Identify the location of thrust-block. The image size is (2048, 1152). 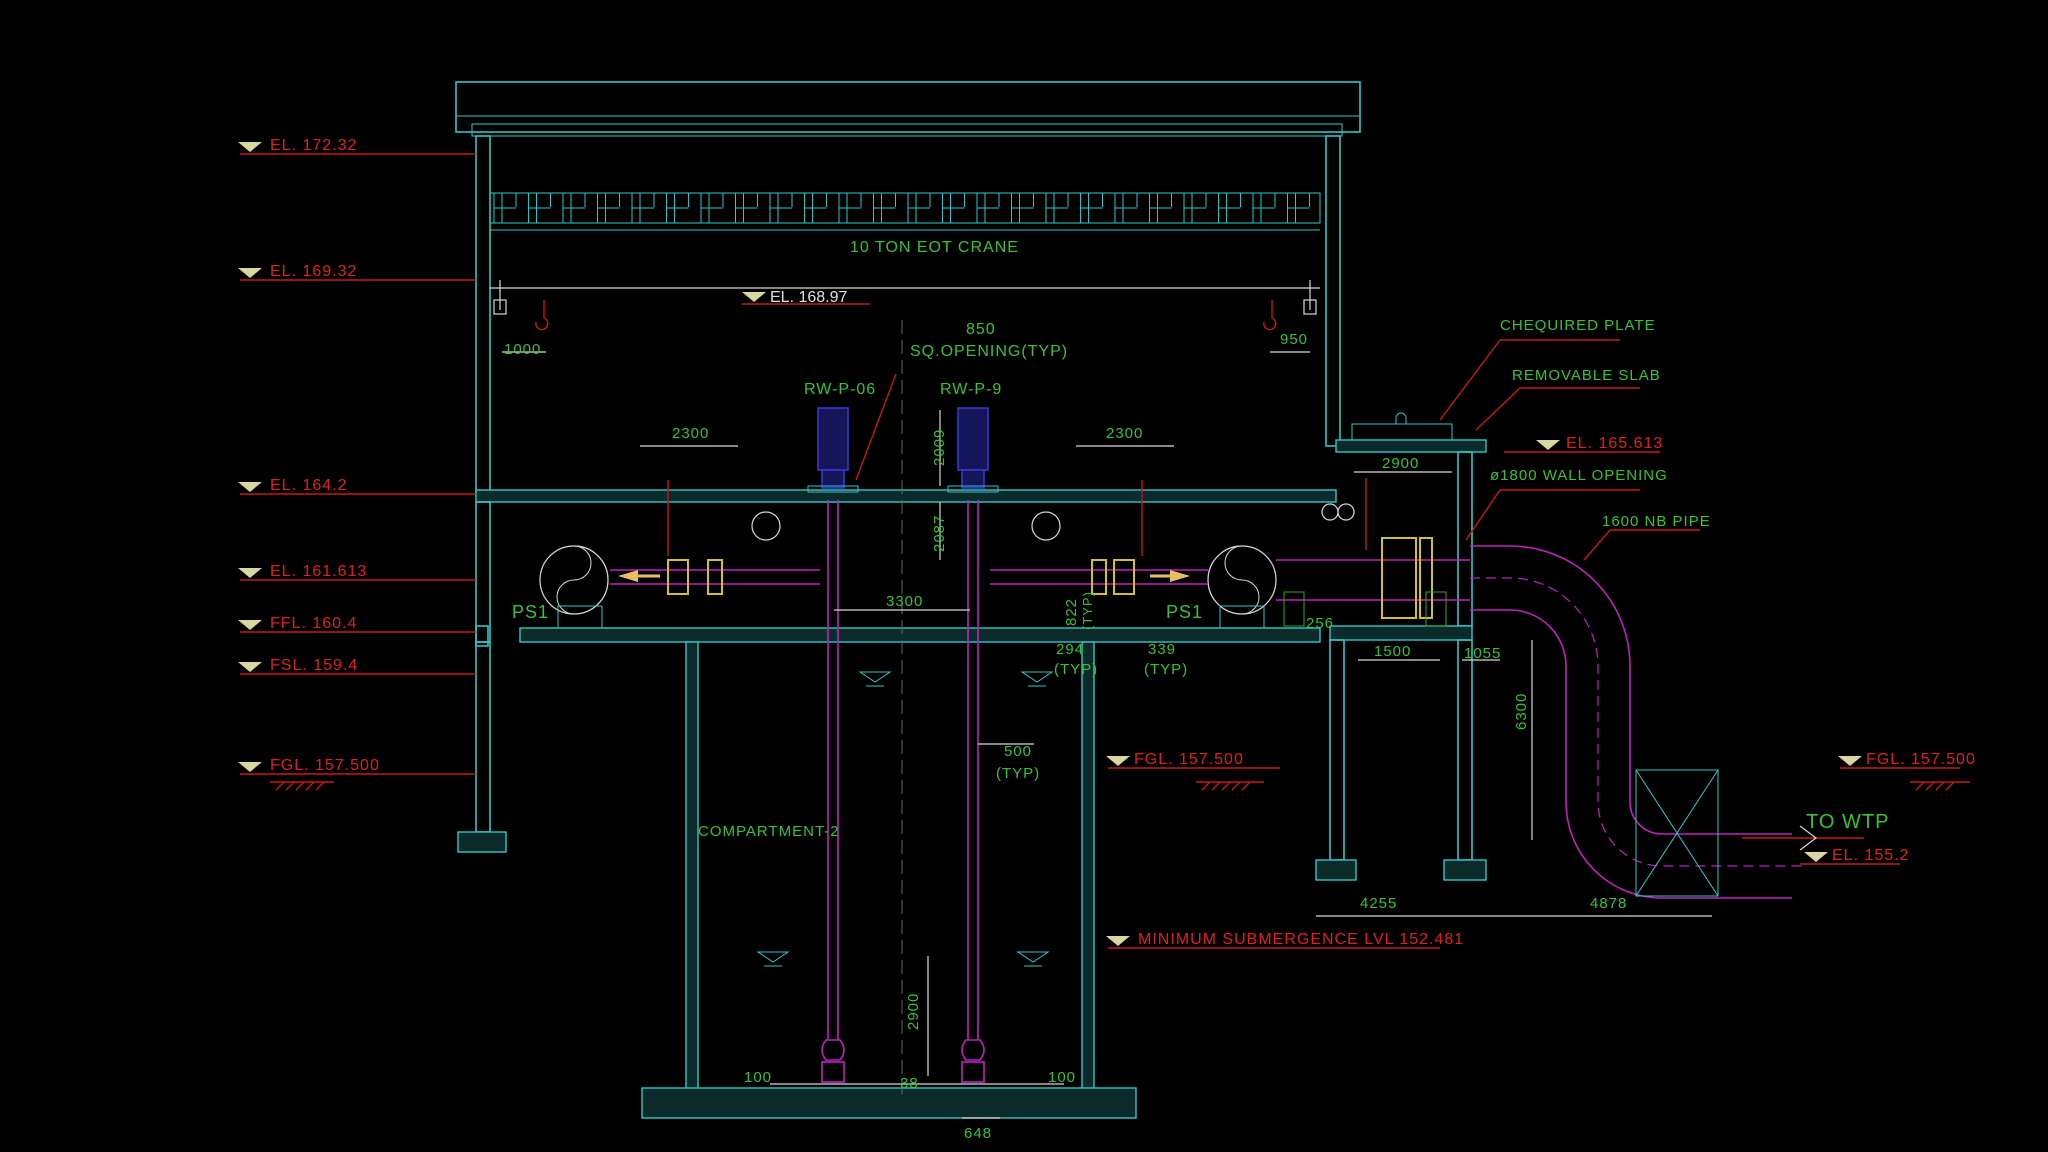
(1677, 833).